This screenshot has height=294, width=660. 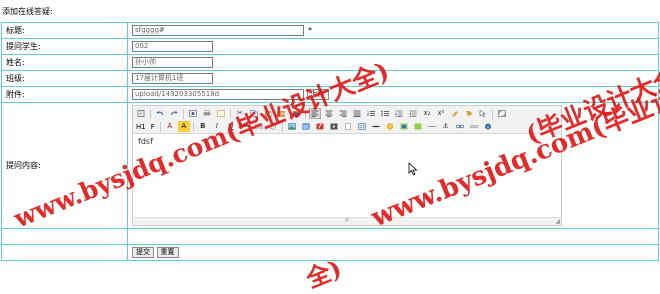 I want to click on page-break-icon, so click(x=432, y=126).